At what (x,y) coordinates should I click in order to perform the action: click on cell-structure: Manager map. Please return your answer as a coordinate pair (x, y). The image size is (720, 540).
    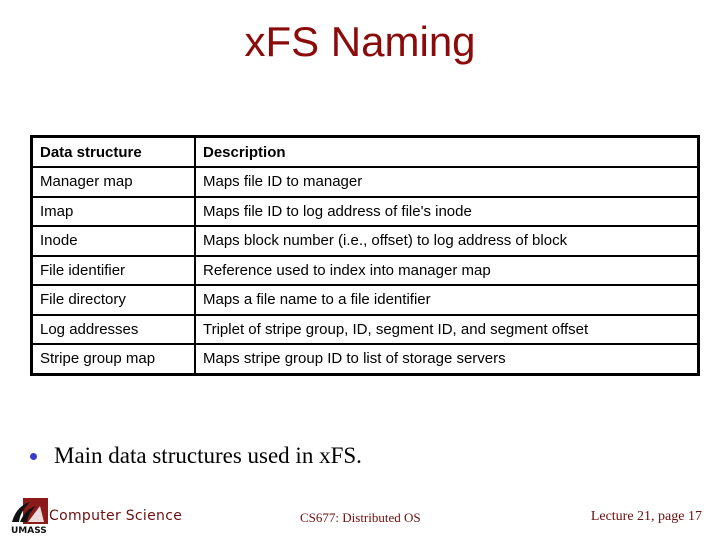
    Looking at the image, I should click on (113, 182).